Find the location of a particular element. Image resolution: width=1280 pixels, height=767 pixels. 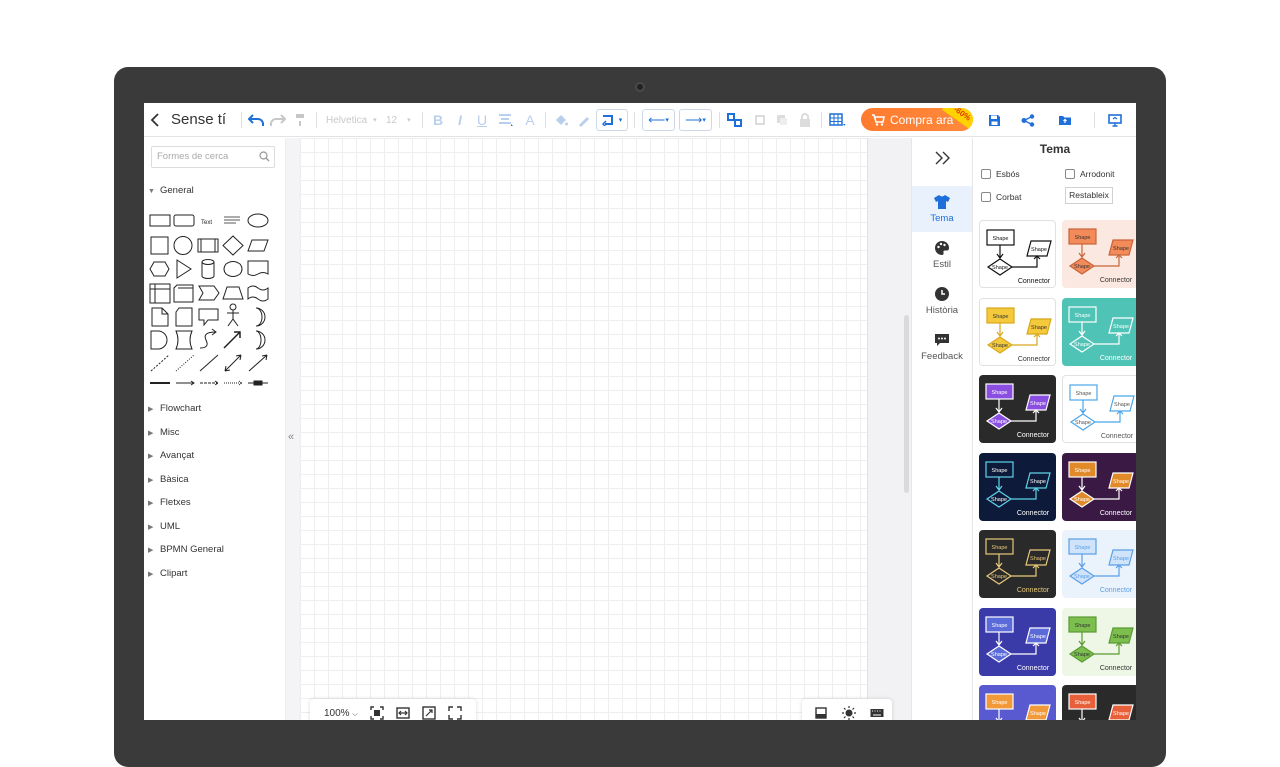

save-button is located at coordinates (994, 120).